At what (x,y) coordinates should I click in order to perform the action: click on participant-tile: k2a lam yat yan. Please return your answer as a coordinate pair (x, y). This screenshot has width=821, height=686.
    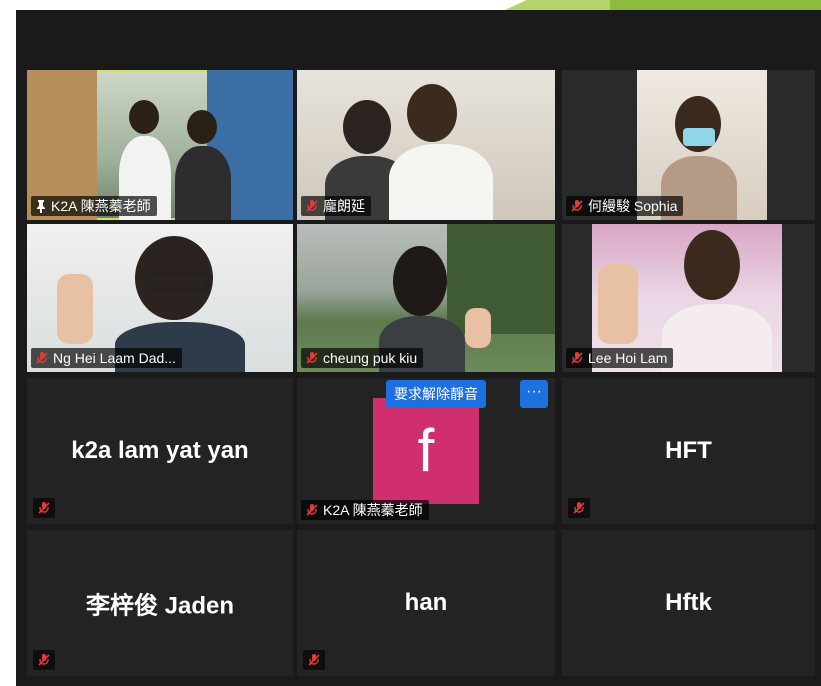
    Looking at the image, I should click on (160, 451).